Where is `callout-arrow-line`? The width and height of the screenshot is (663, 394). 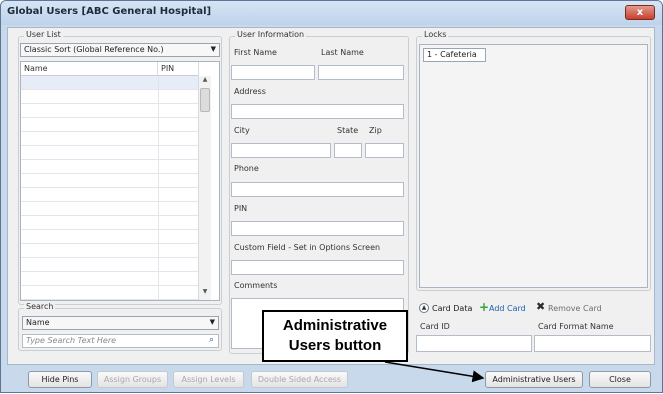
callout-arrow-line is located at coordinates (434, 372).